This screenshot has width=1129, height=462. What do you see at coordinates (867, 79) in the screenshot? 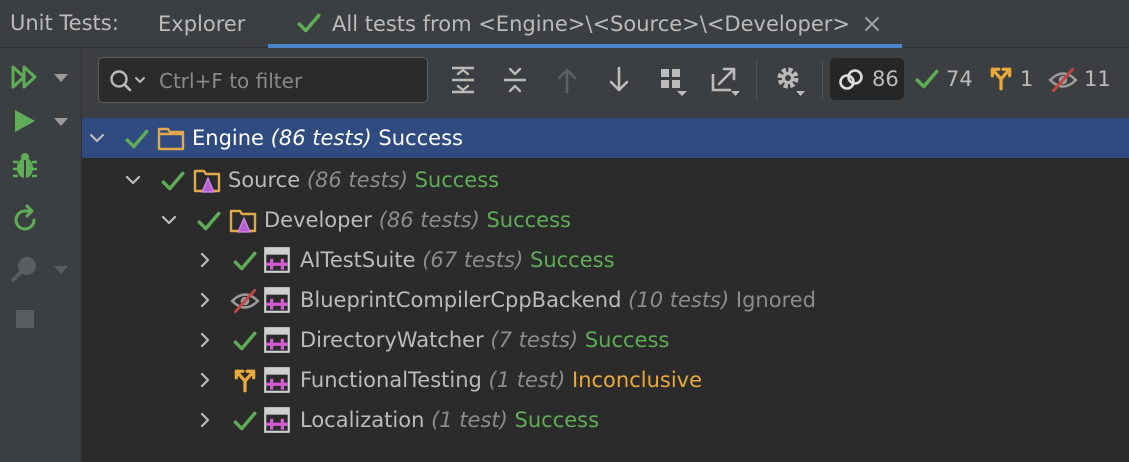
I see `total-tests-counter: 86` at bounding box center [867, 79].